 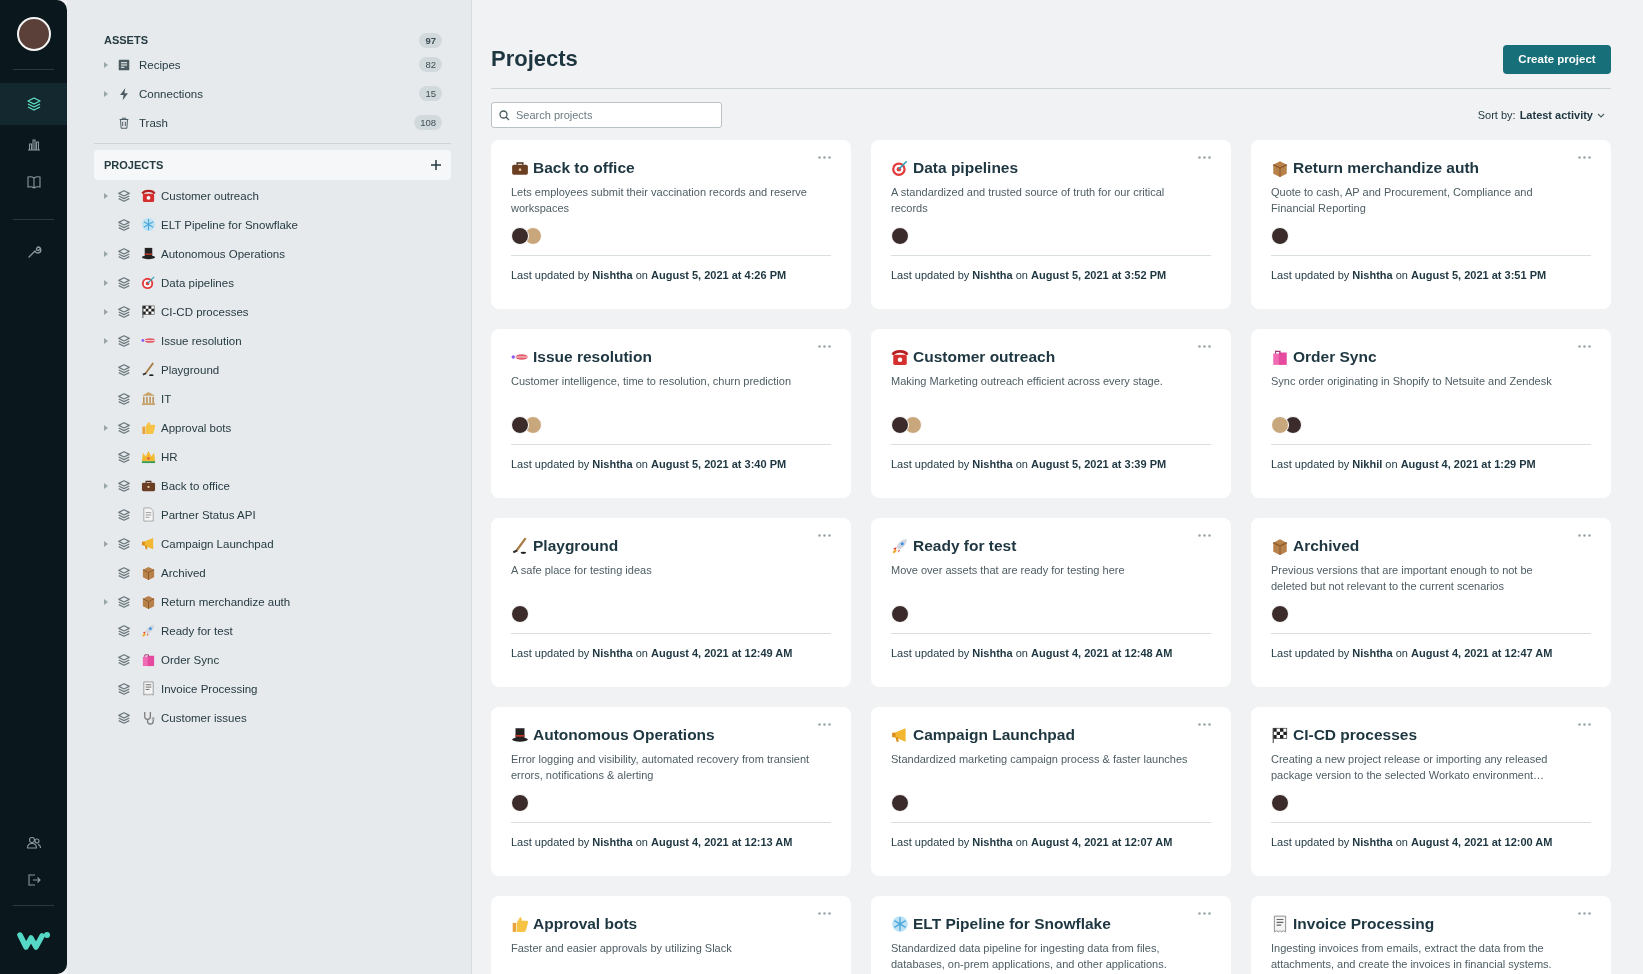 What do you see at coordinates (33, 104) in the screenshot?
I see `nav-button` at bounding box center [33, 104].